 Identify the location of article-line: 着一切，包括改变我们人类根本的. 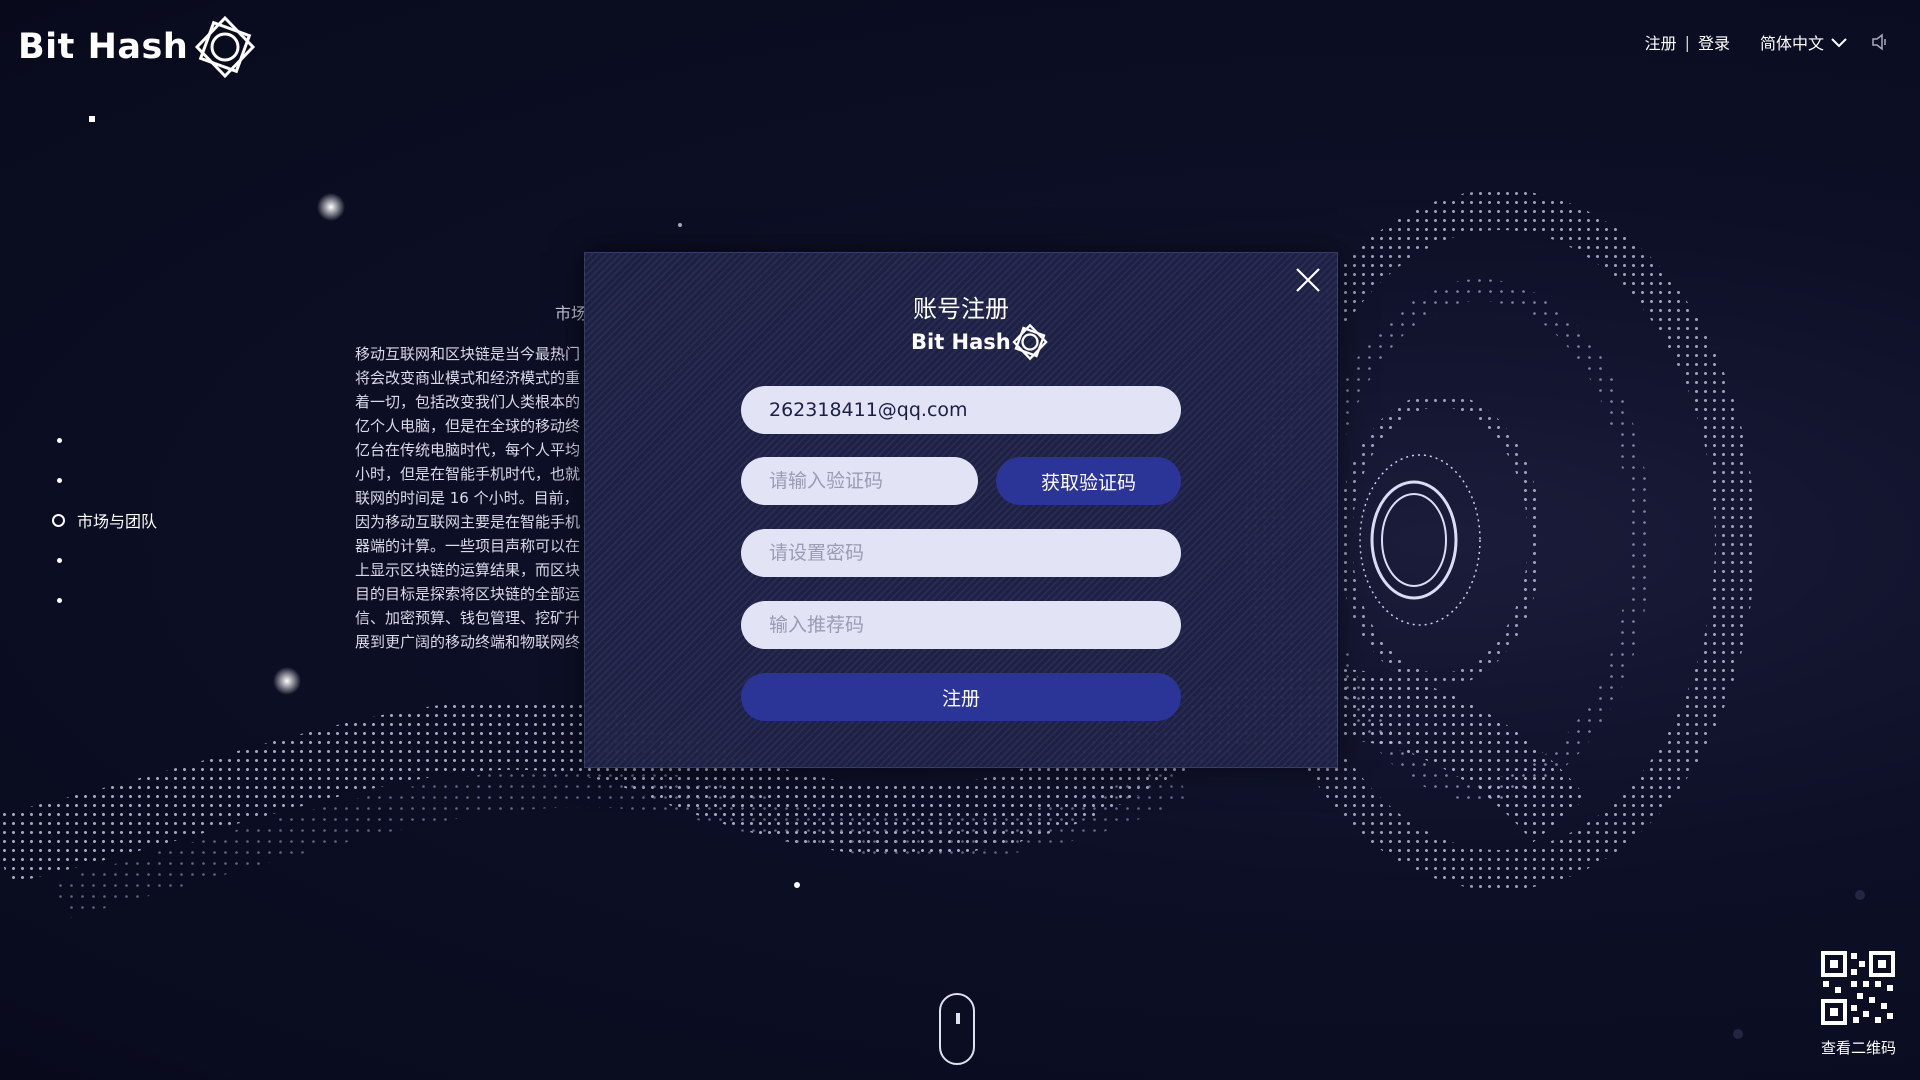
(468, 402).